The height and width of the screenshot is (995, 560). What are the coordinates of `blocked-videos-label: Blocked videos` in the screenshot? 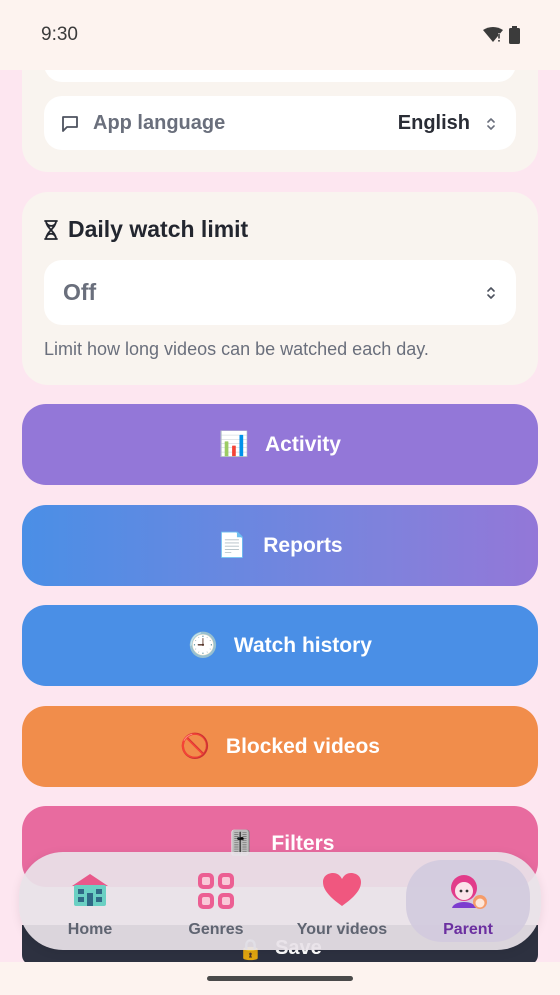 It's located at (302, 746).